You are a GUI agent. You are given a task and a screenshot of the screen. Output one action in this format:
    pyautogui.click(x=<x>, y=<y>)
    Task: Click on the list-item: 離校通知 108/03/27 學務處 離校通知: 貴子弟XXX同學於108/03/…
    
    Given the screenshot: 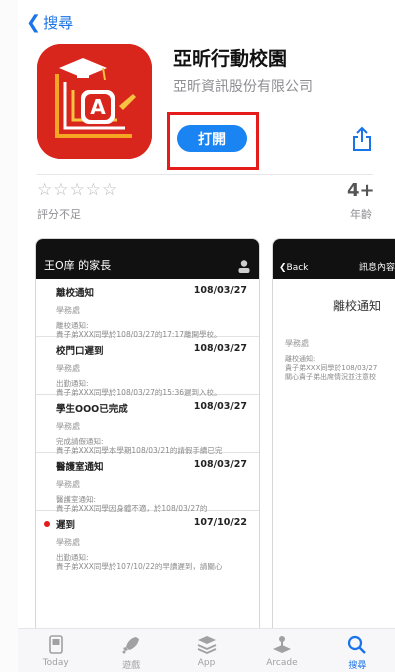 What is the action you would take?
    pyautogui.click(x=147, y=309)
    